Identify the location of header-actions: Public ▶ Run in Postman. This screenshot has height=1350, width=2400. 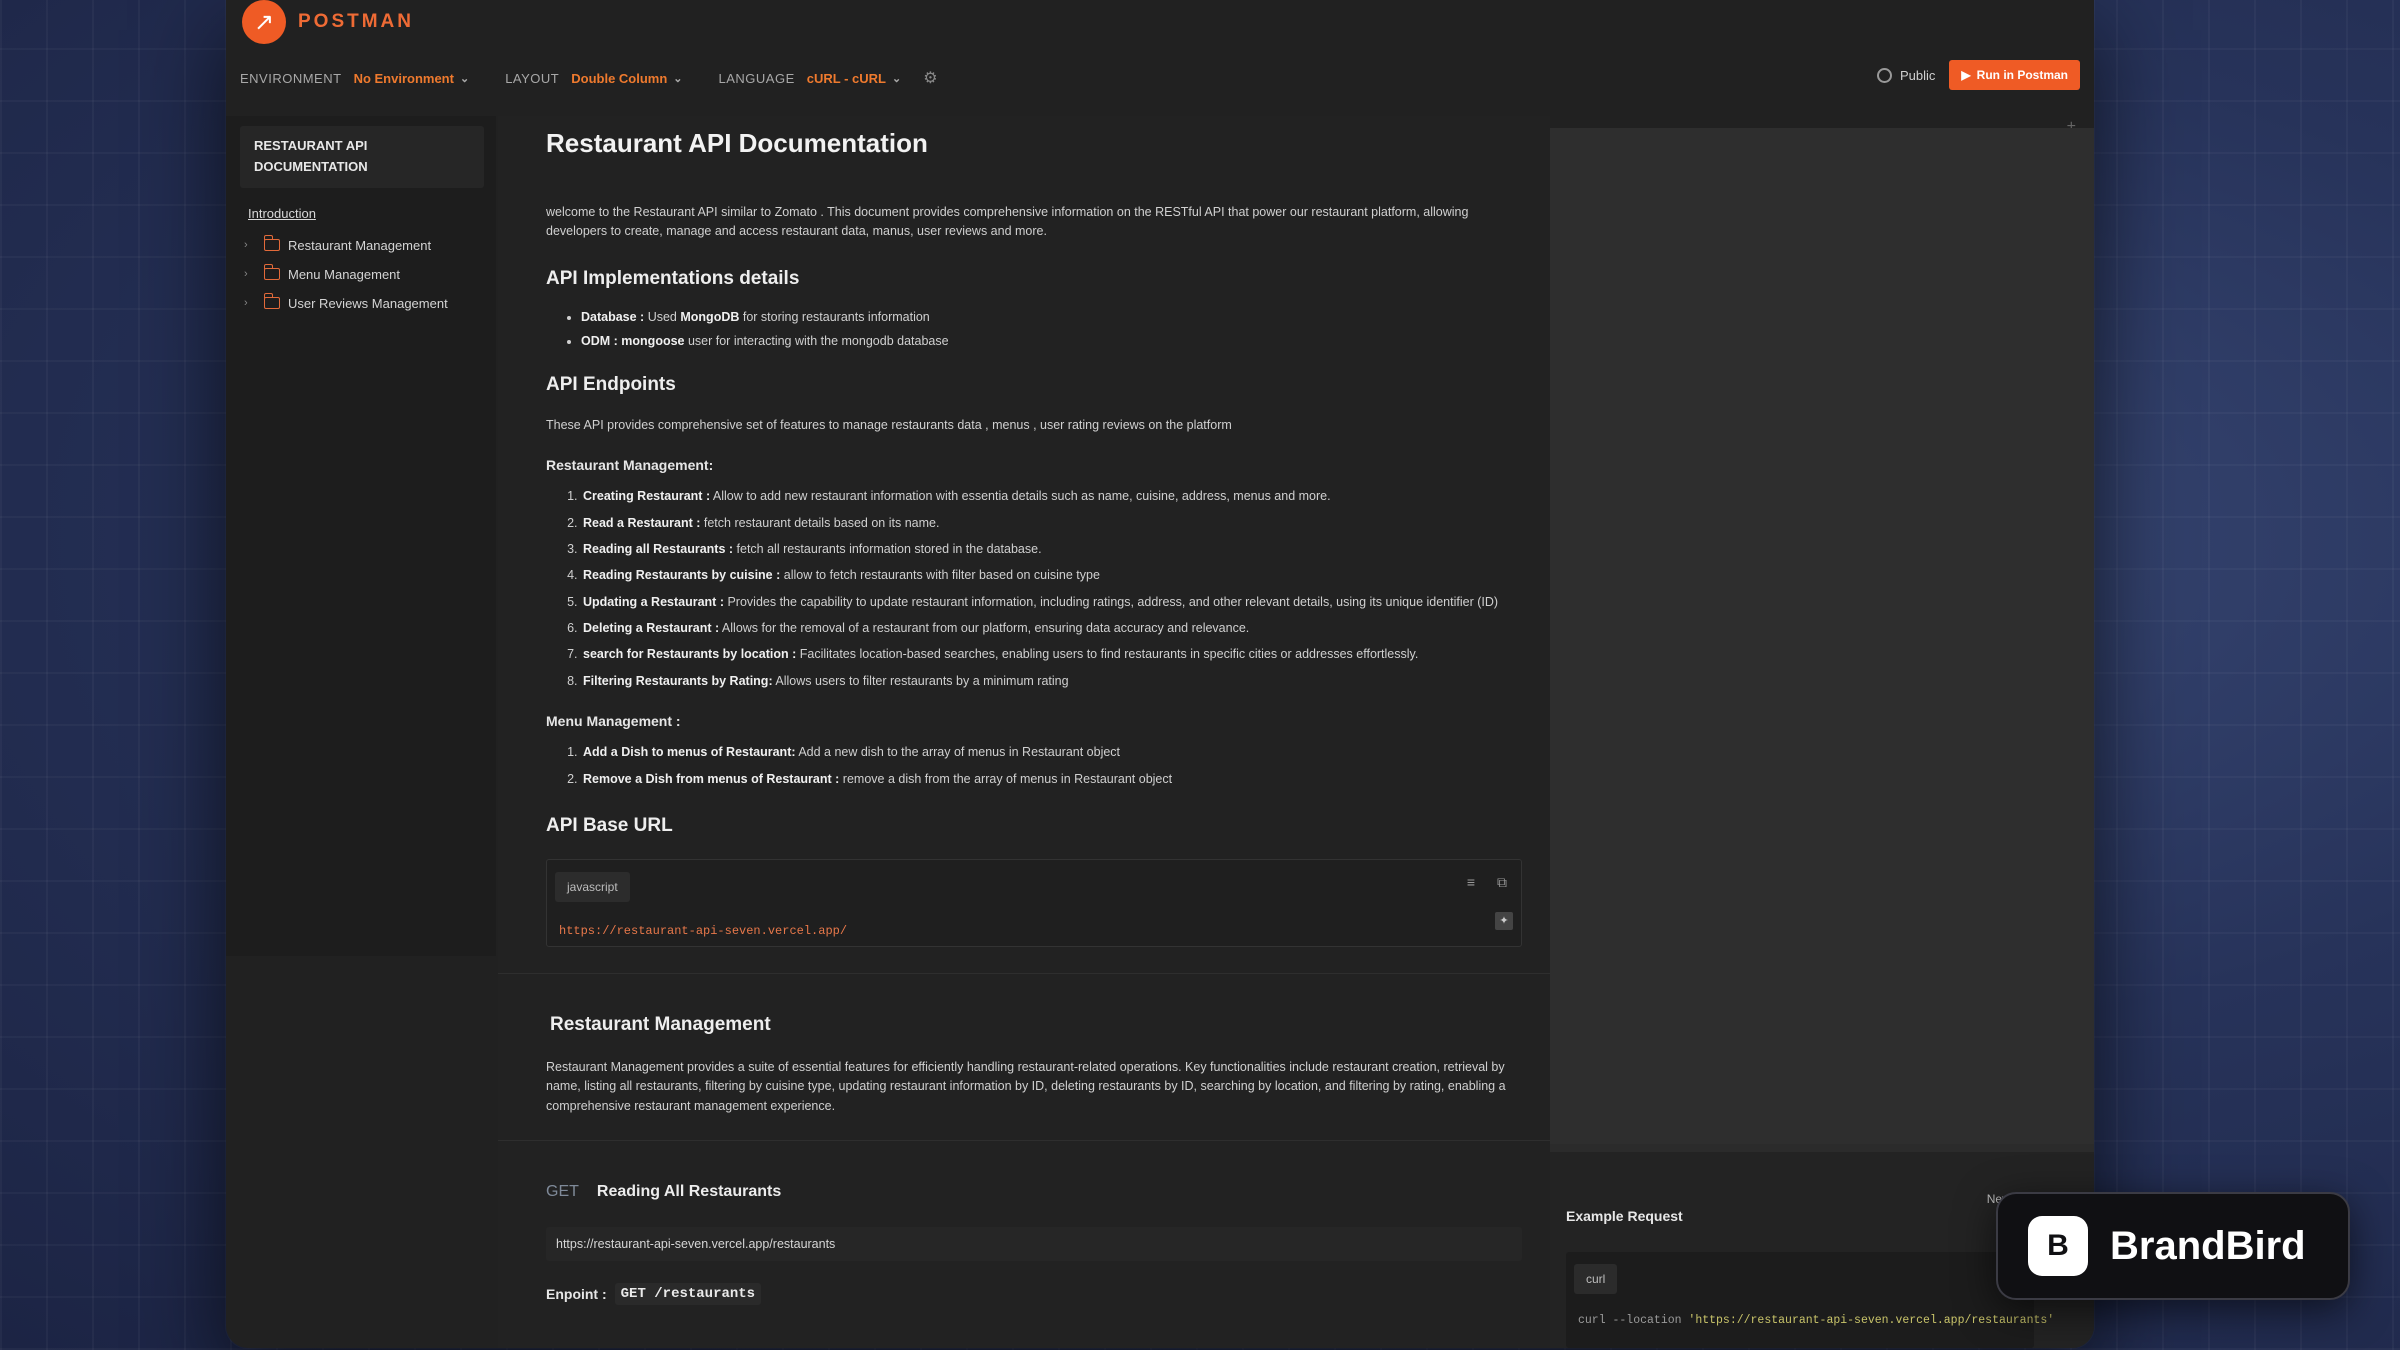
(1978, 75).